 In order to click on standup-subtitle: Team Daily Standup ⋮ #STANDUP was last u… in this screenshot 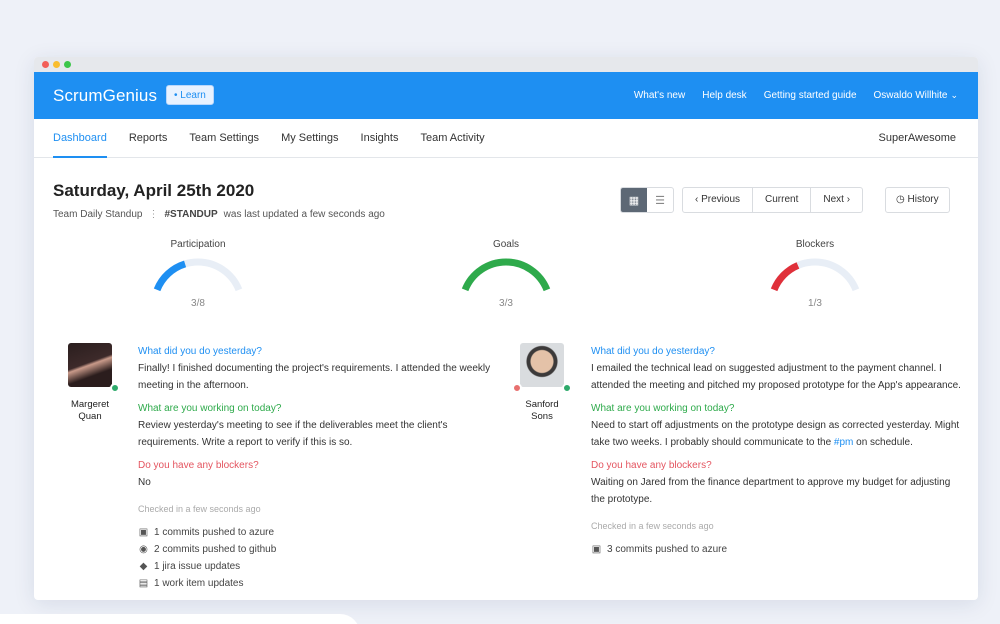, I will do `click(219, 214)`.